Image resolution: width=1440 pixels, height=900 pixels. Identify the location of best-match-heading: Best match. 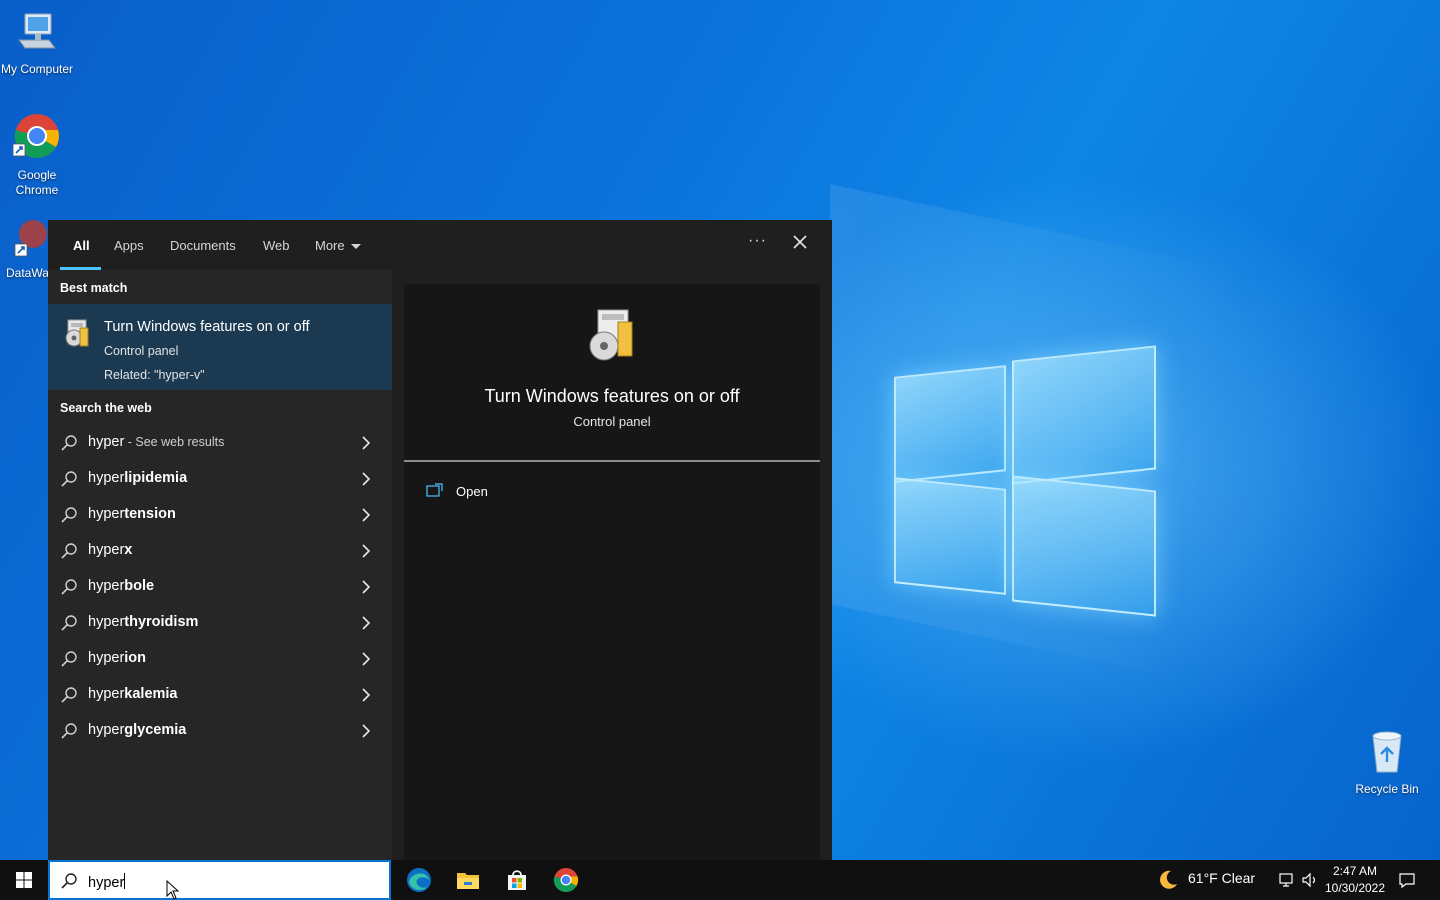
(94, 288).